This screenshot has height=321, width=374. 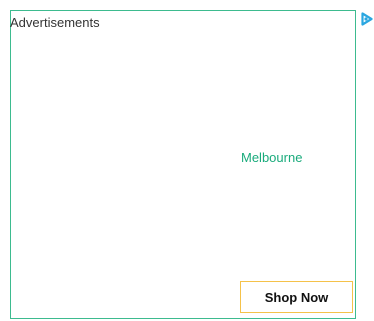 What do you see at coordinates (55, 22) in the screenshot?
I see `advertisements-label: Advertisements` at bounding box center [55, 22].